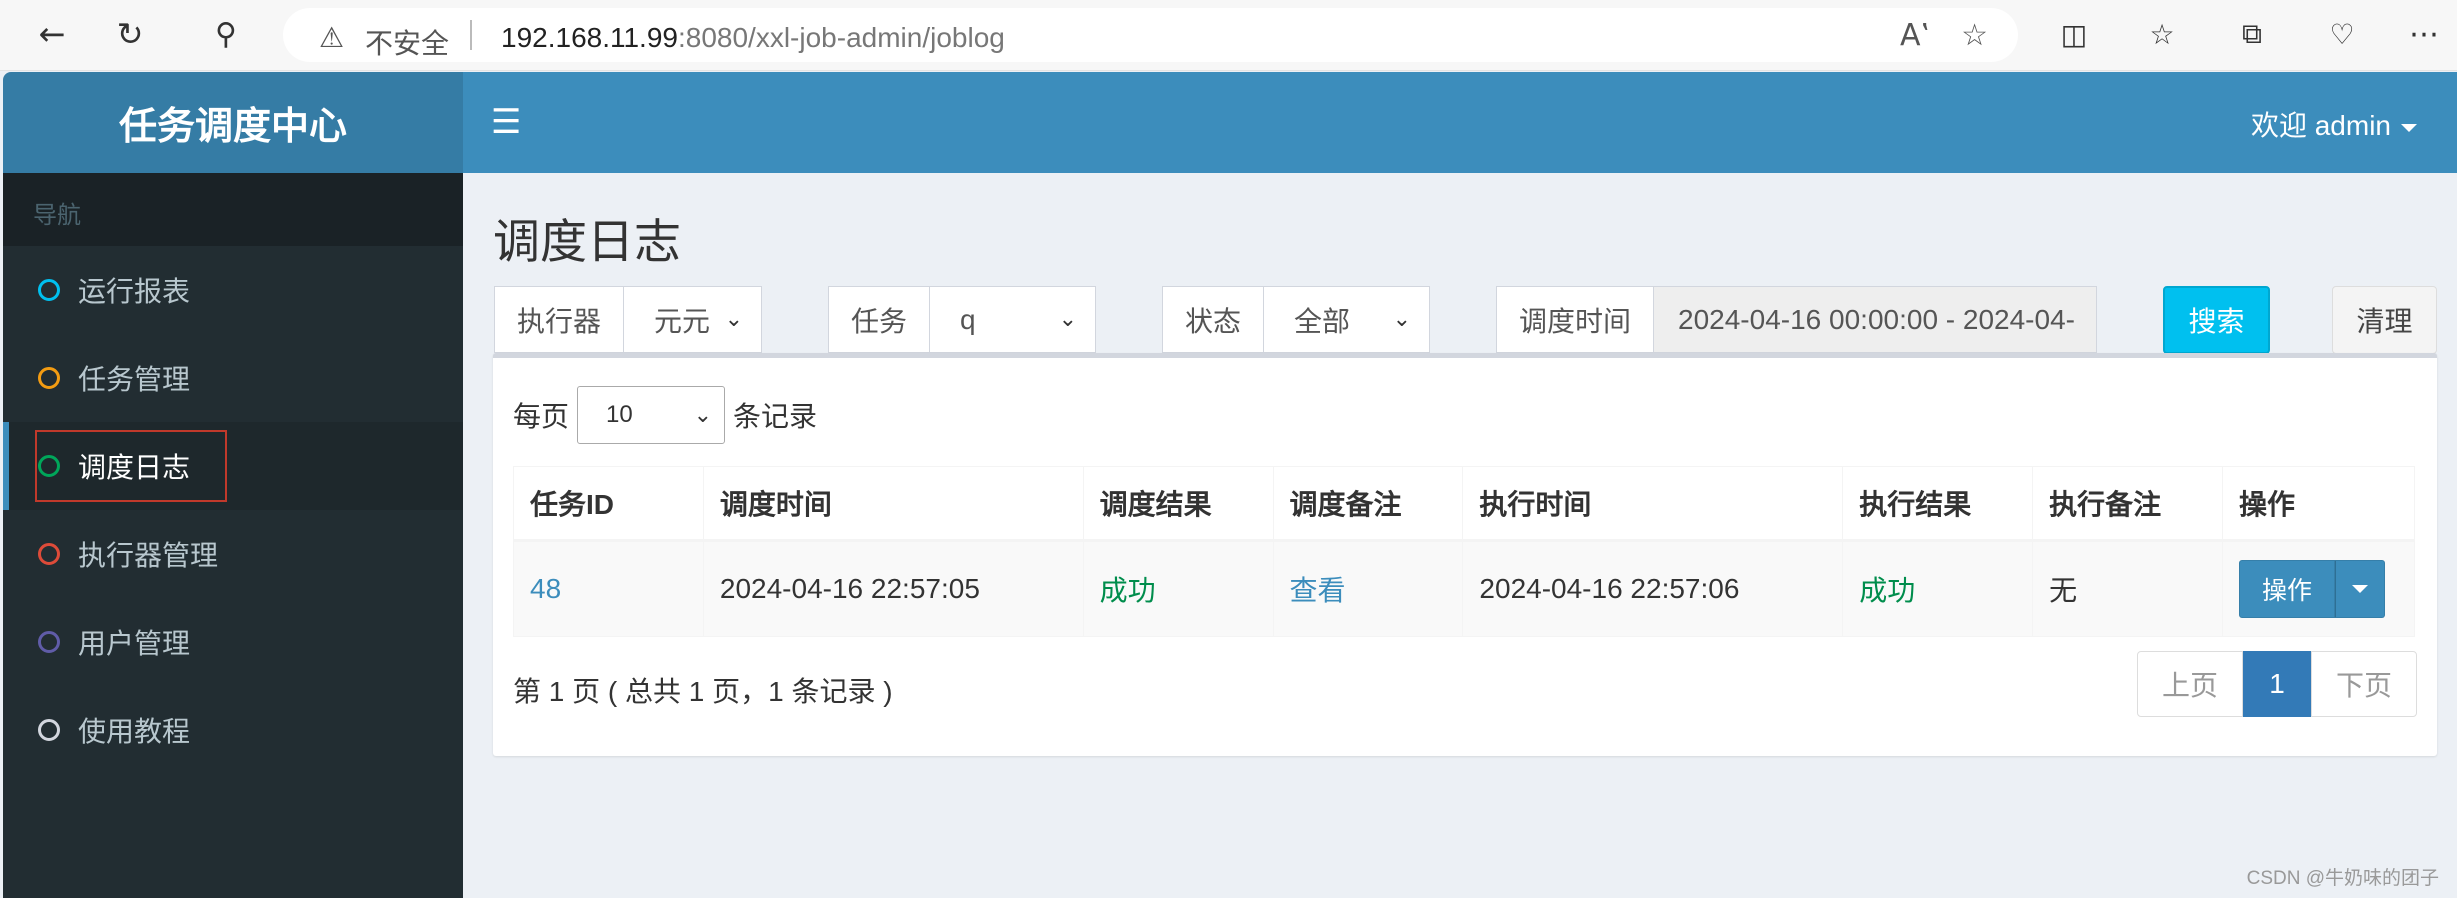  What do you see at coordinates (233, 378) in the screenshot?
I see `sidebar-item-jobinfo: 任务管理` at bounding box center [233, 378].